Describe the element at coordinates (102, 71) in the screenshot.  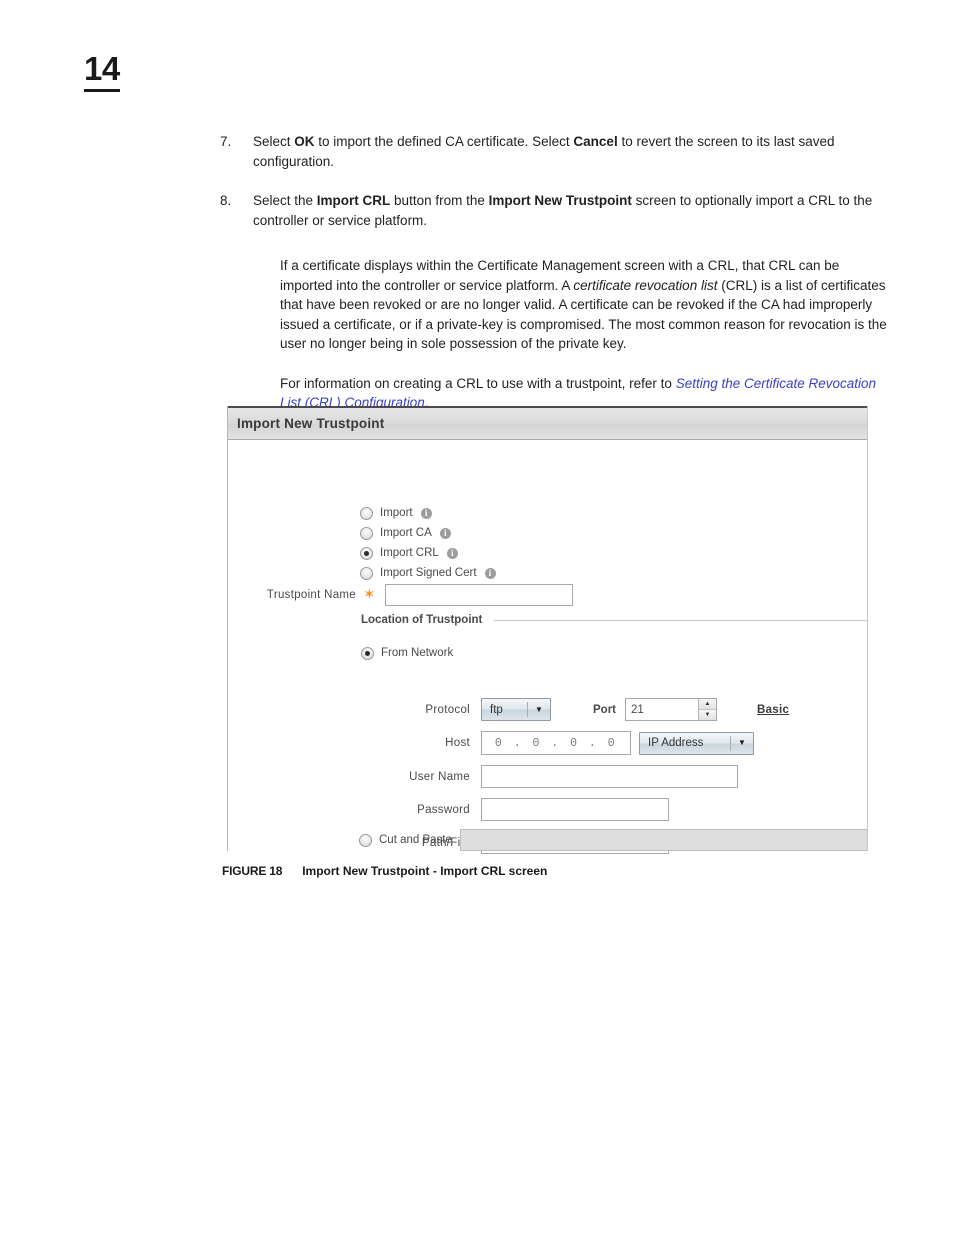
I see `chapter-number: 14` at that location.